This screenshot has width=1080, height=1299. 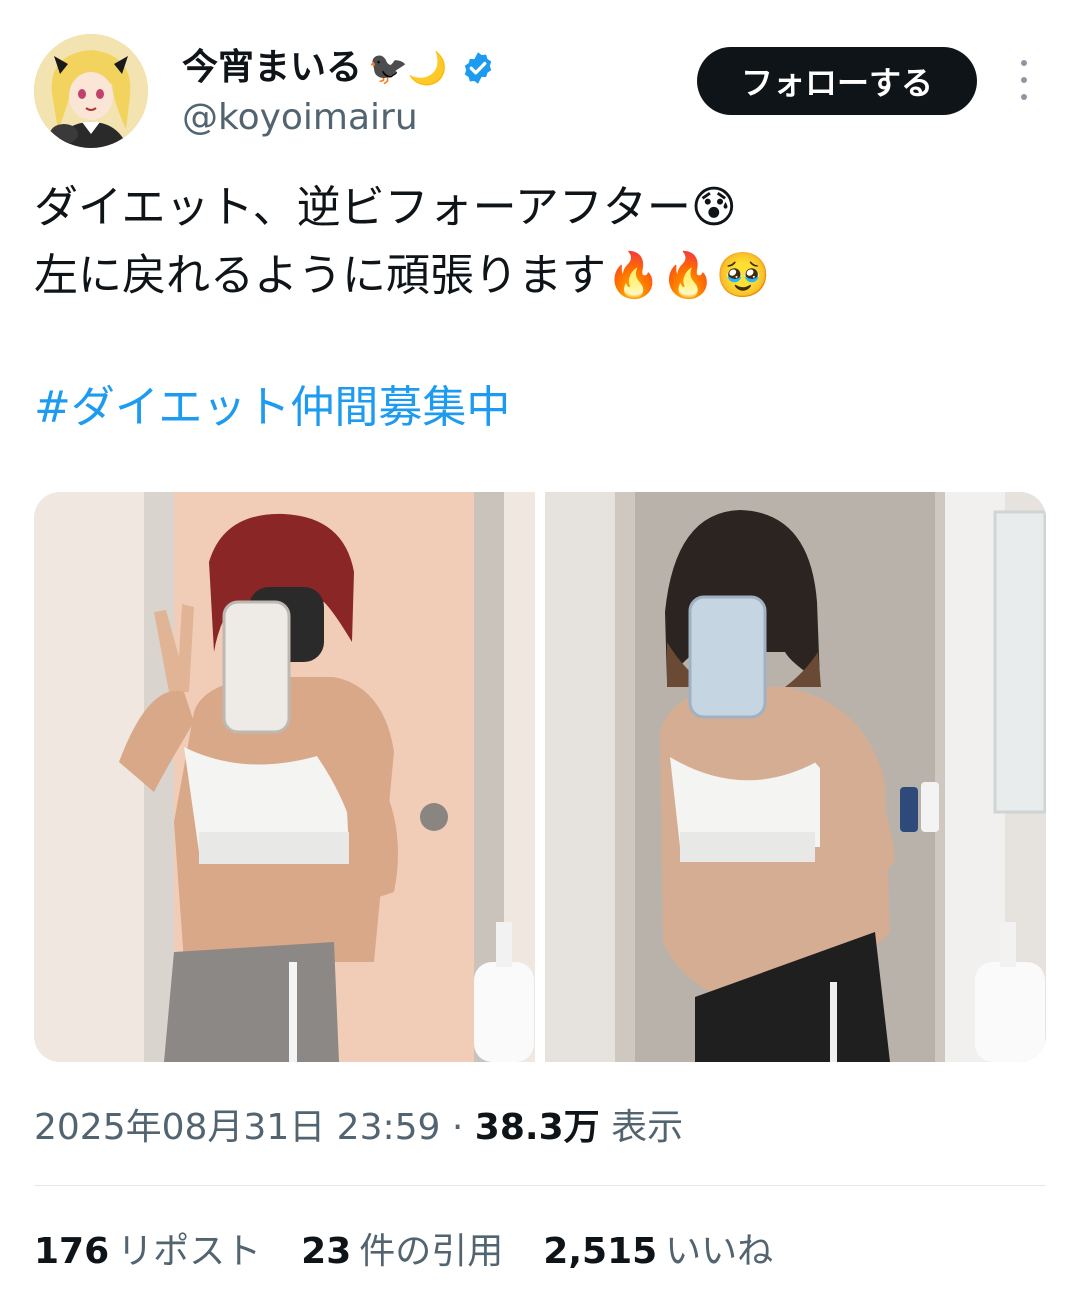 What do you see at coordinates (540, 1185) in the screenshot?
I see `divider` at bounding box center [540, 1185].